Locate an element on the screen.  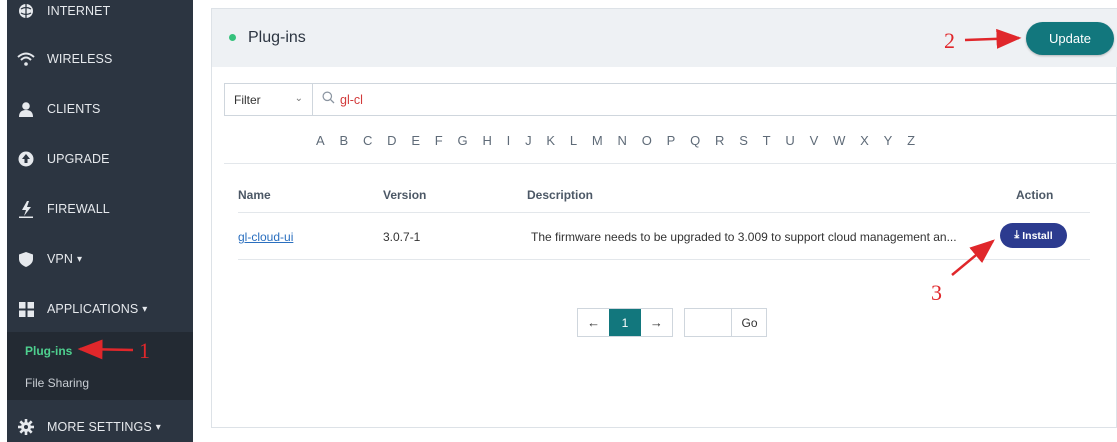
annotation-number-3: 3 is located at coordinates (936, 292).